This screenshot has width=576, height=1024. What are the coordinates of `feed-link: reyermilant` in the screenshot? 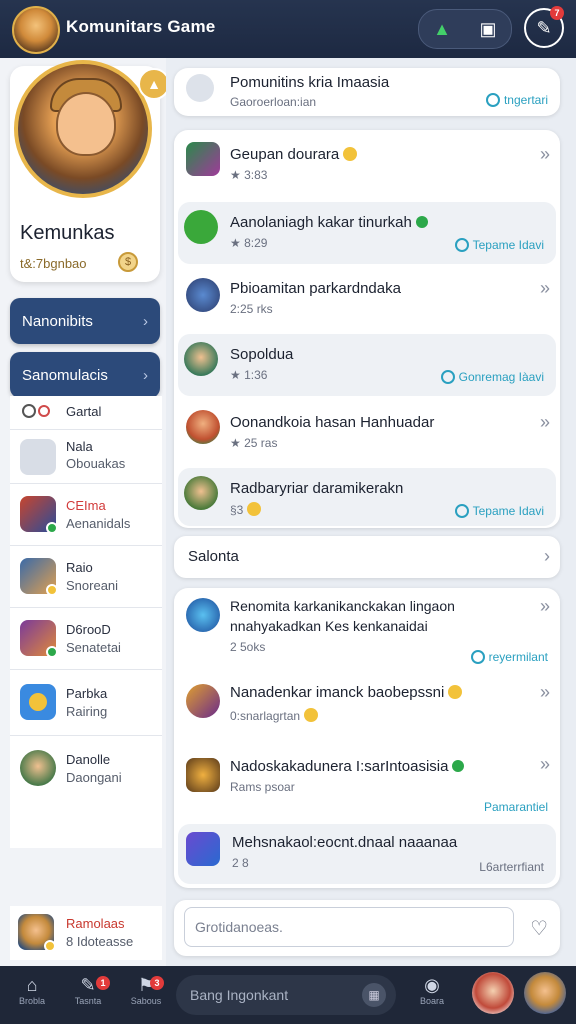 It's located at (509, 657).